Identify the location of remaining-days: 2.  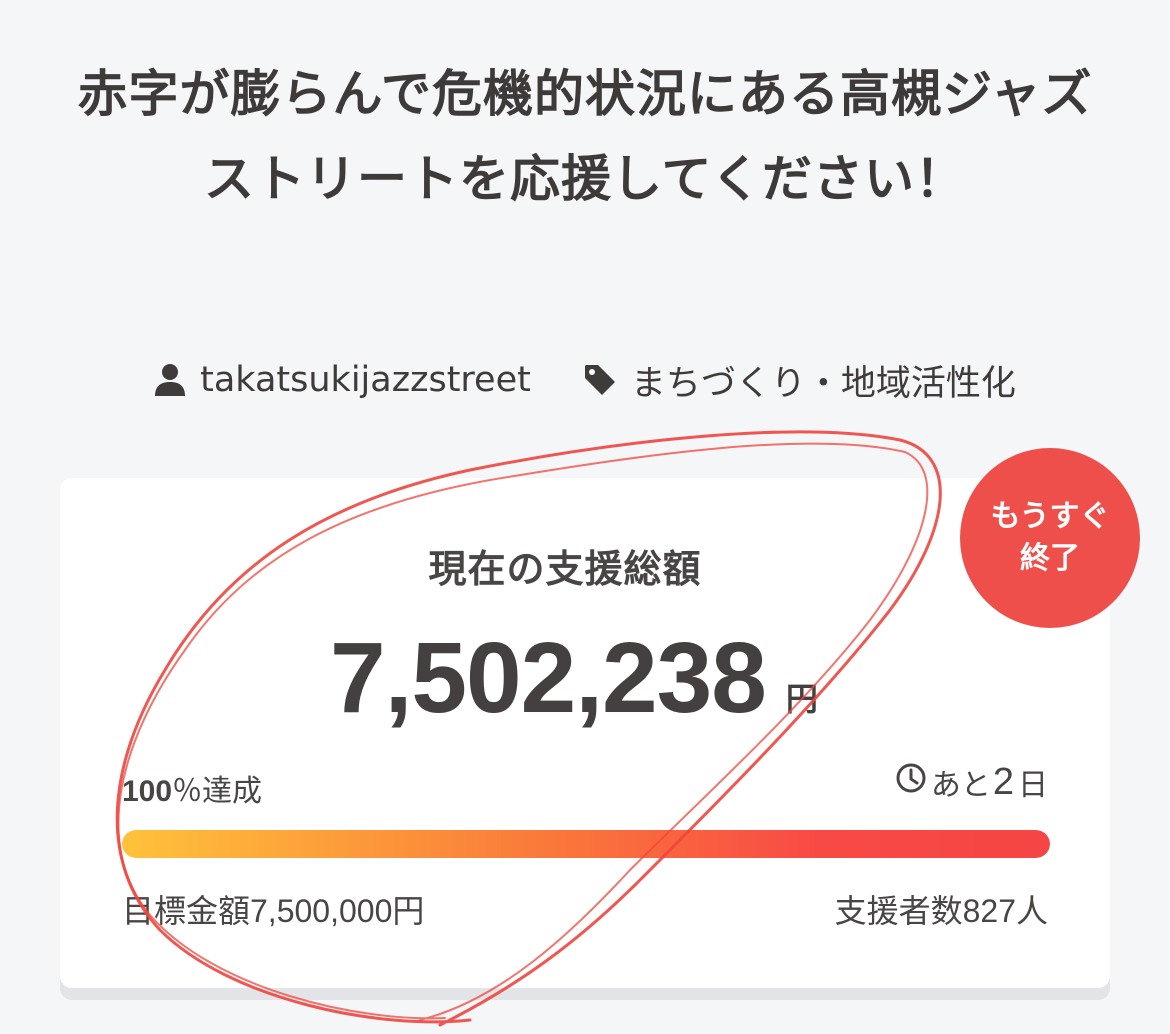
(1003, 781).